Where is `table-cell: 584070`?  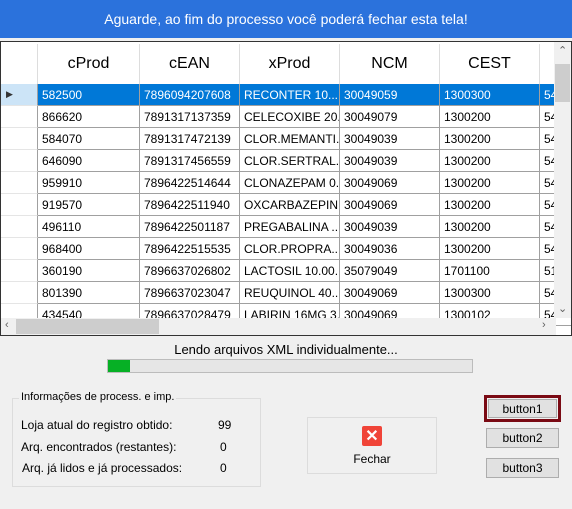 table-cell: 584070 is located at coordinates (89, 139).